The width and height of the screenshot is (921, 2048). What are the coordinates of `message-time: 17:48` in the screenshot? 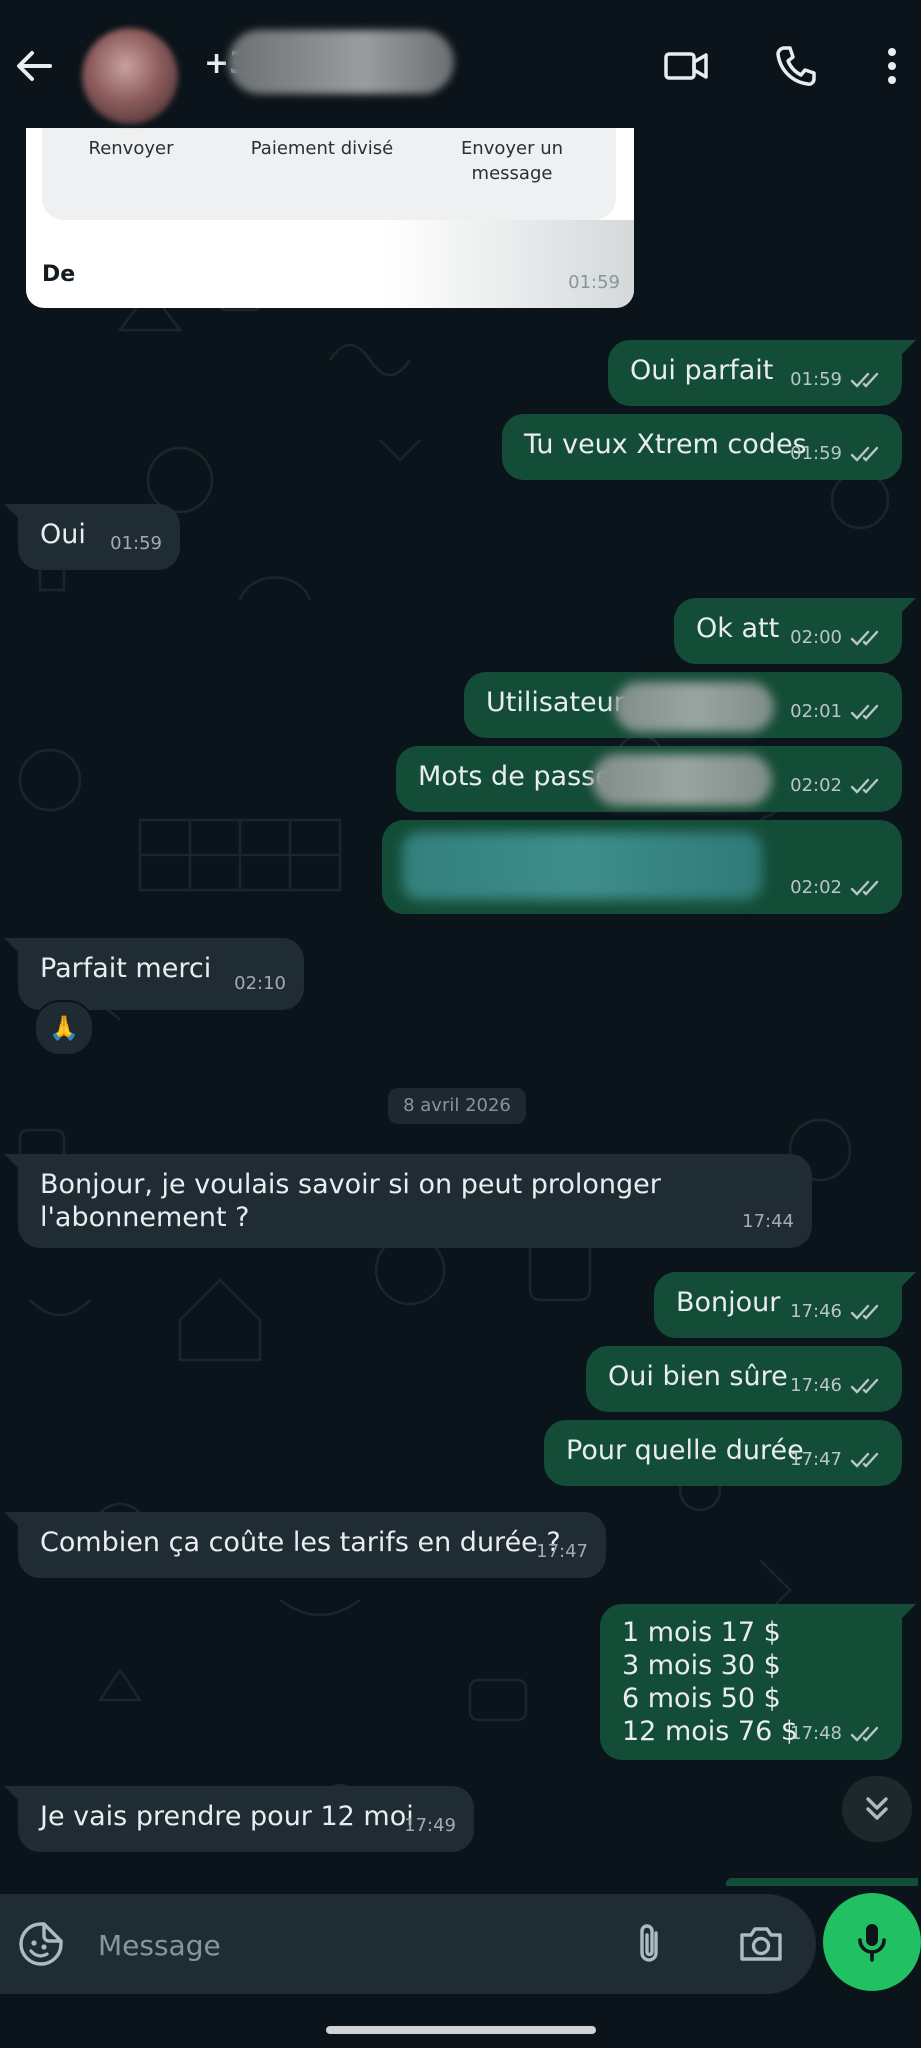 It's located at (816, 1733).